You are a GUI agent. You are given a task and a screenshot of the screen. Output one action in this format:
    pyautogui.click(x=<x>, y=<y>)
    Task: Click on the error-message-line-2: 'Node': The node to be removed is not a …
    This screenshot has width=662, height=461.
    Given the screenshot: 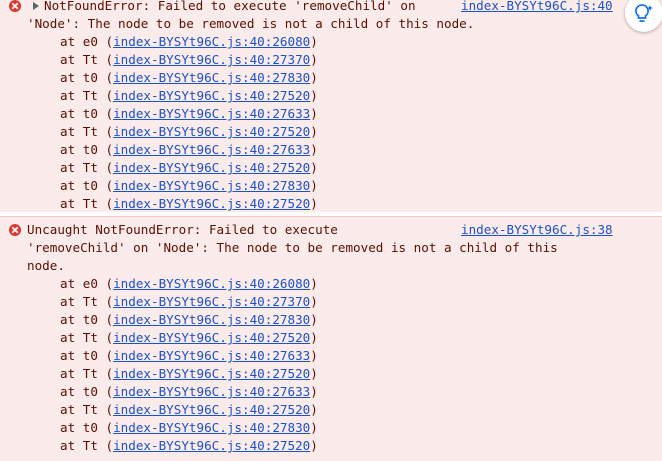 What is the action you would take?
    pyautogui.click(x=251, y=23)
    